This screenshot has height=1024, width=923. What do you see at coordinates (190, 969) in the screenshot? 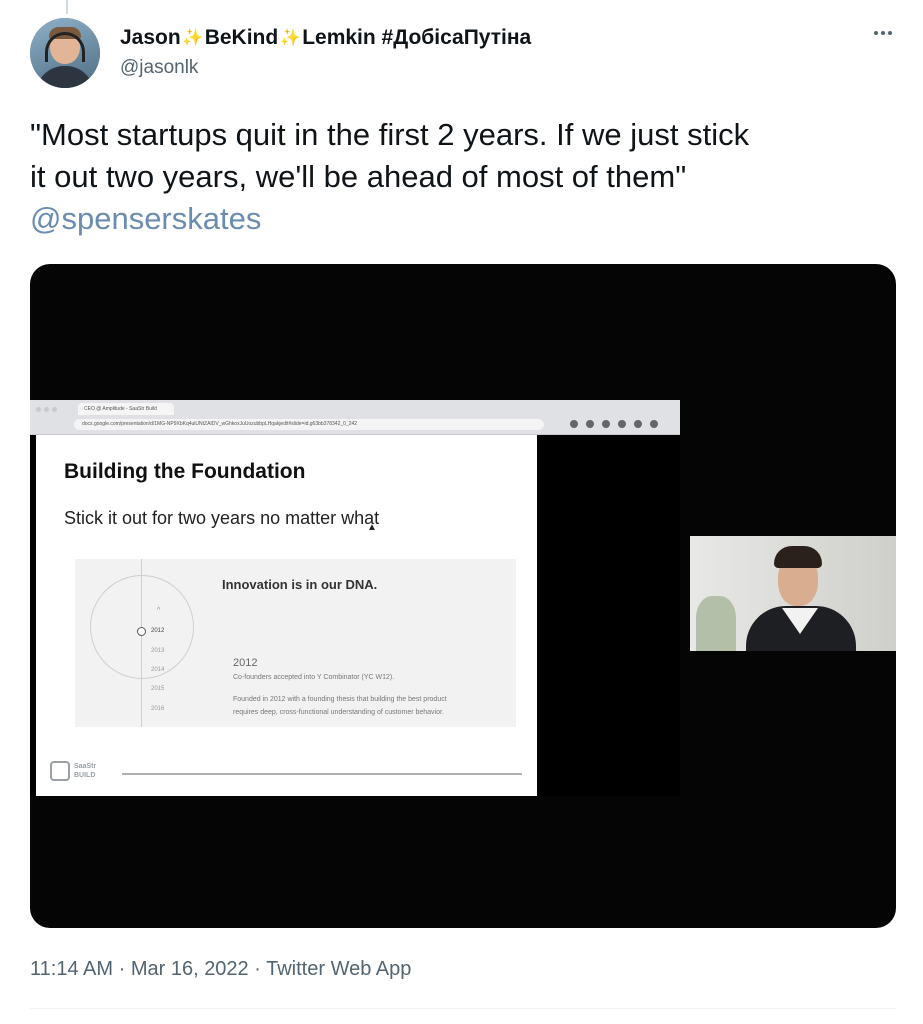
I see `tweet-date: Mar 16, 2022` at bounding box center [190, 969].